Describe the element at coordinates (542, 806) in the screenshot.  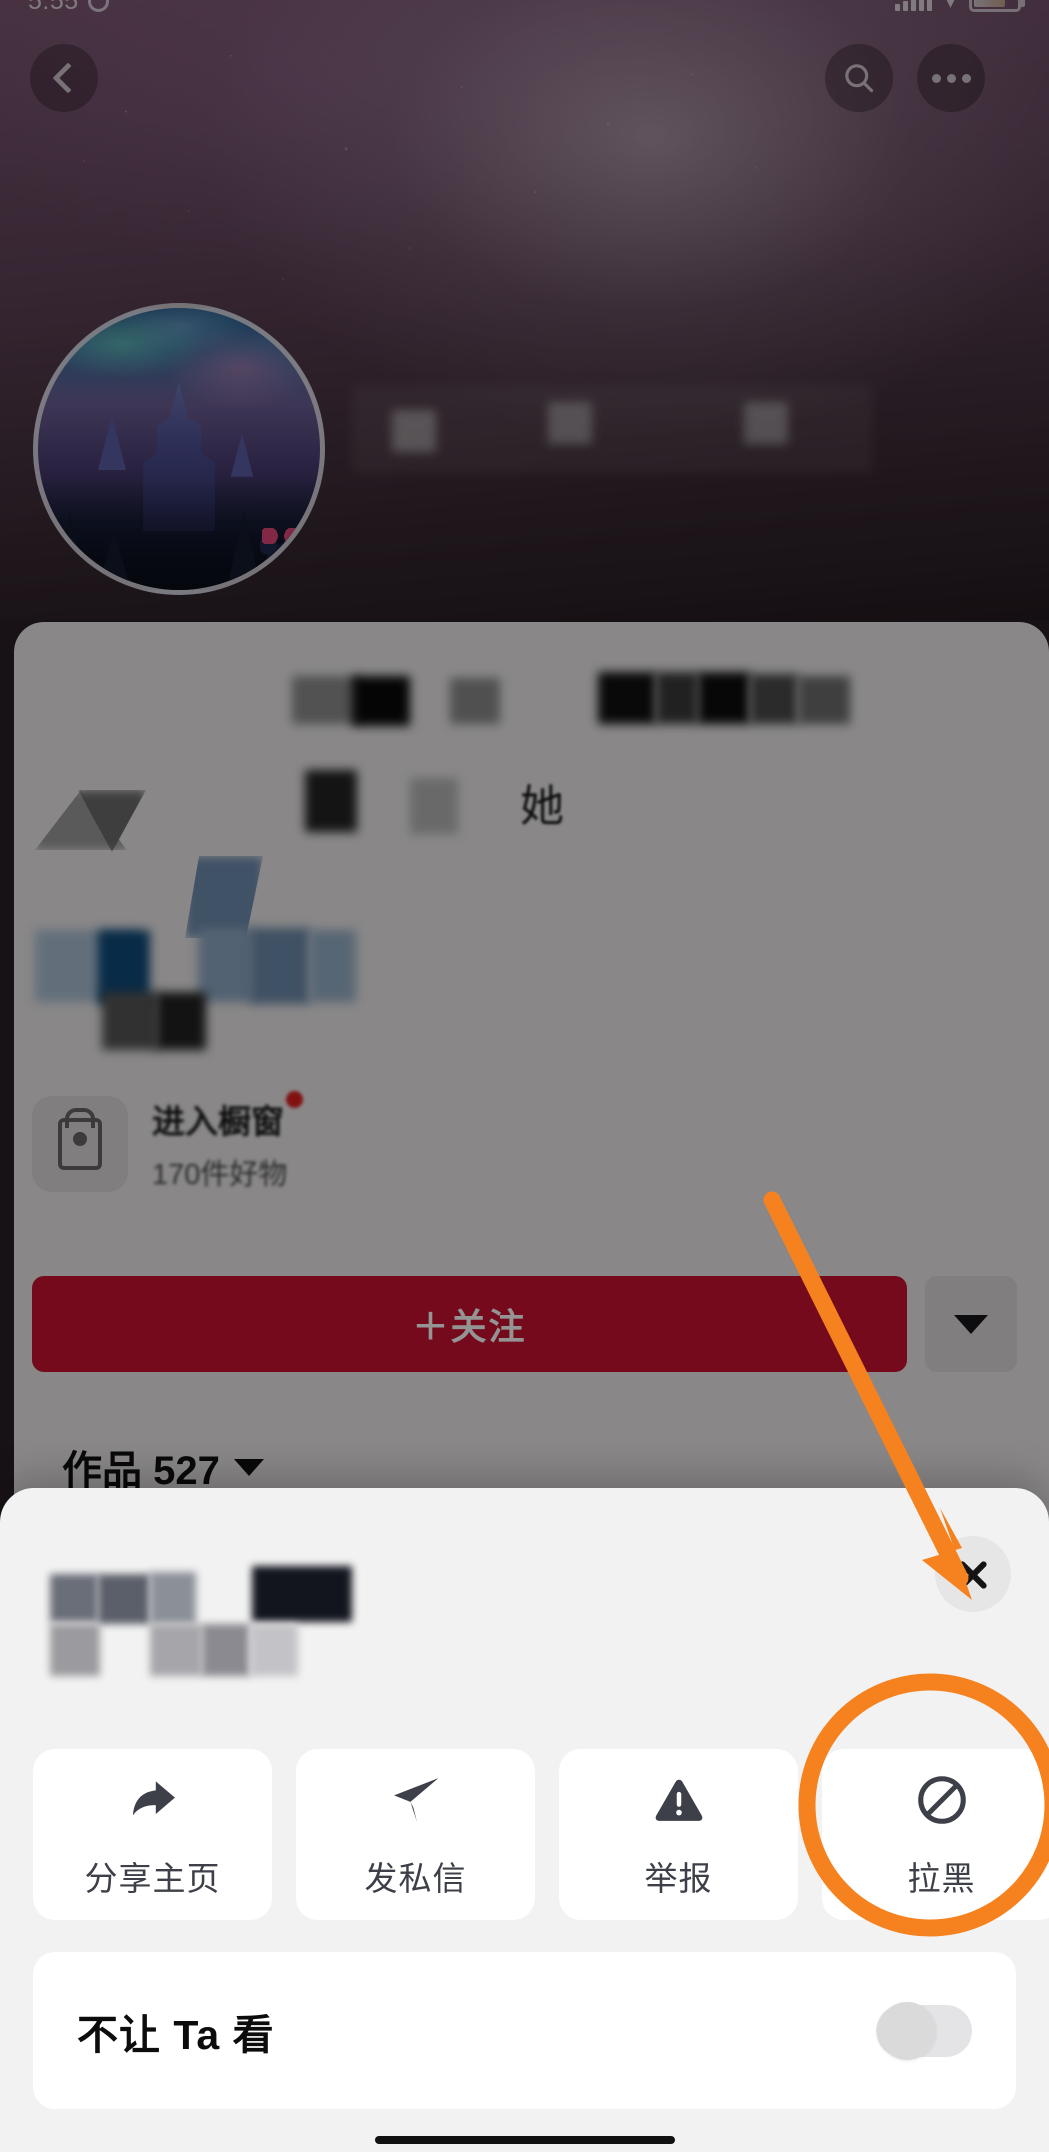
I see `gender-label: 她` at that location.